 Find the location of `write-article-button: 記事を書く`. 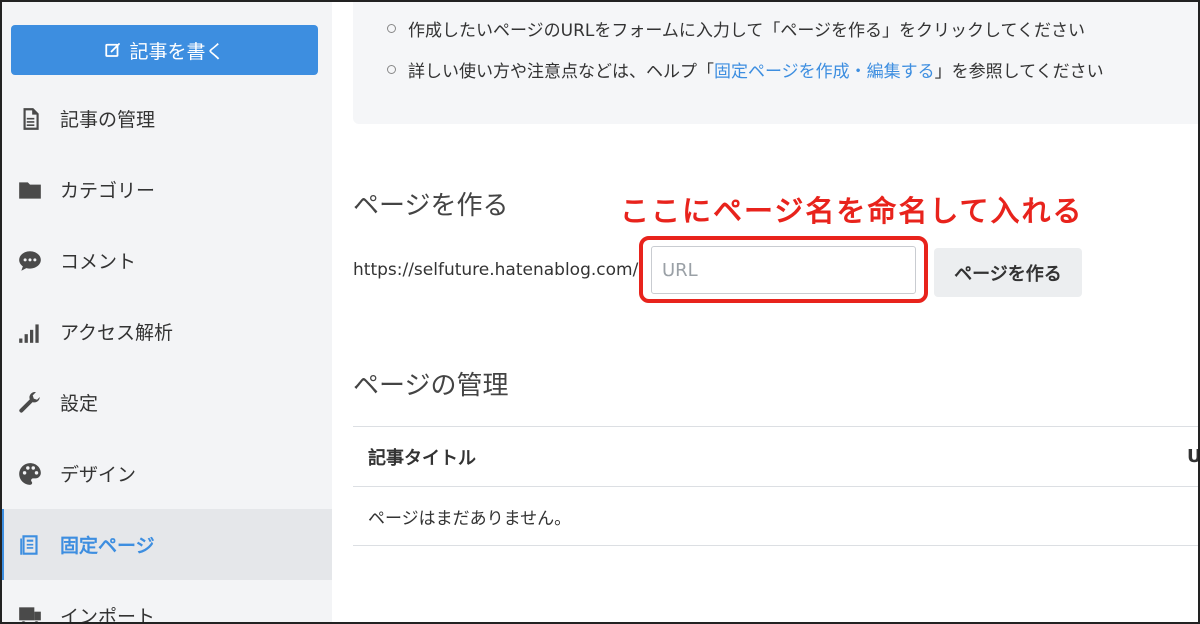

write-article-button: 記事を書く is located at coordinates (164, 50).